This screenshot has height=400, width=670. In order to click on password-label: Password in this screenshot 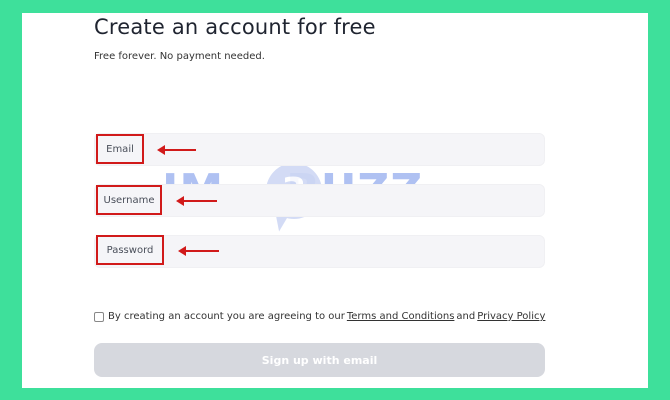, I will do `click(130, 250)`.